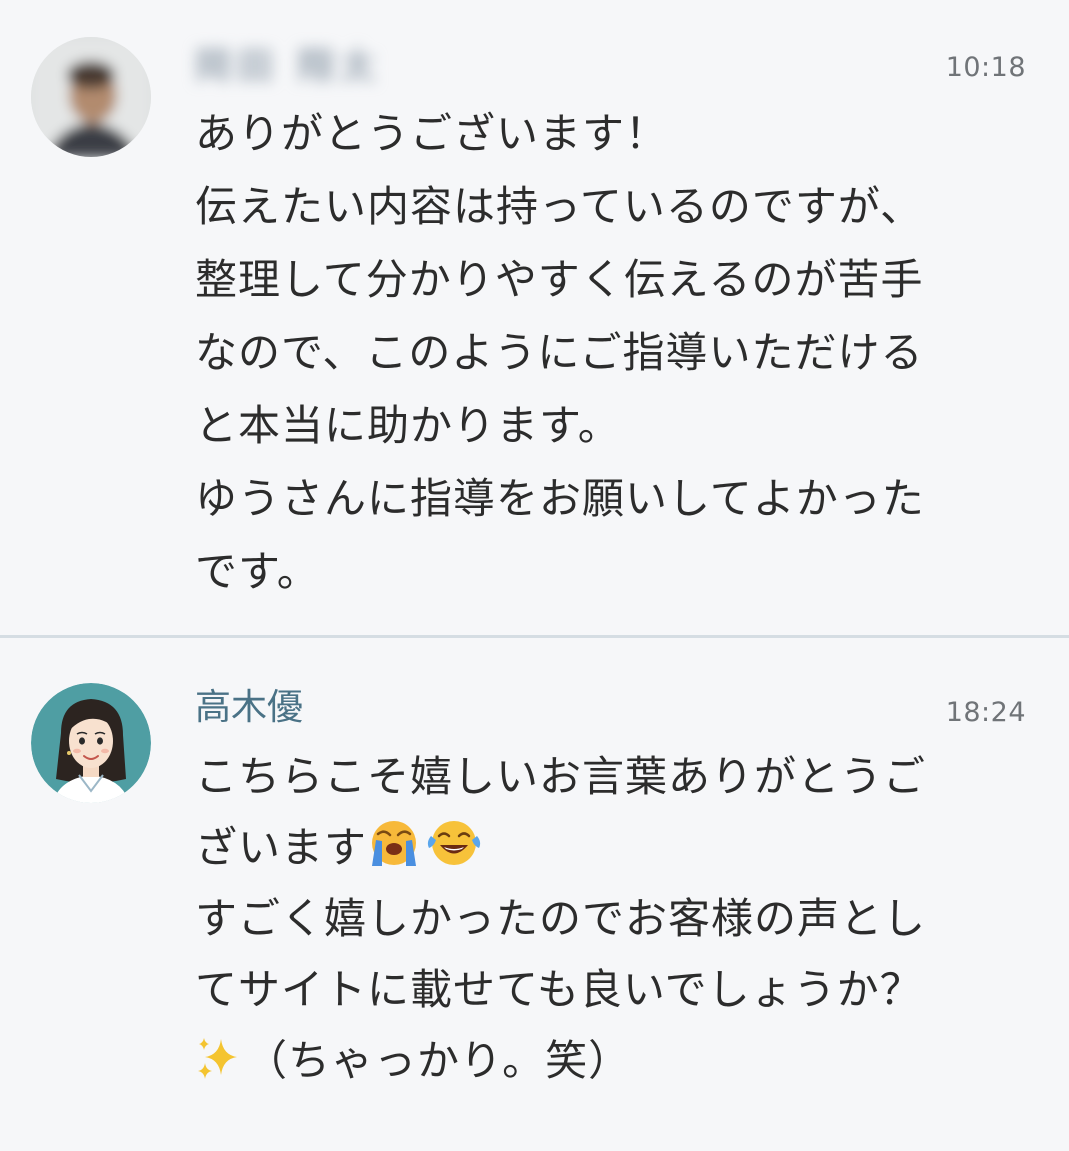  Describe the element at coordinates (985, 712) in the screenshot. I see `timestamp: 18:24` at that location.